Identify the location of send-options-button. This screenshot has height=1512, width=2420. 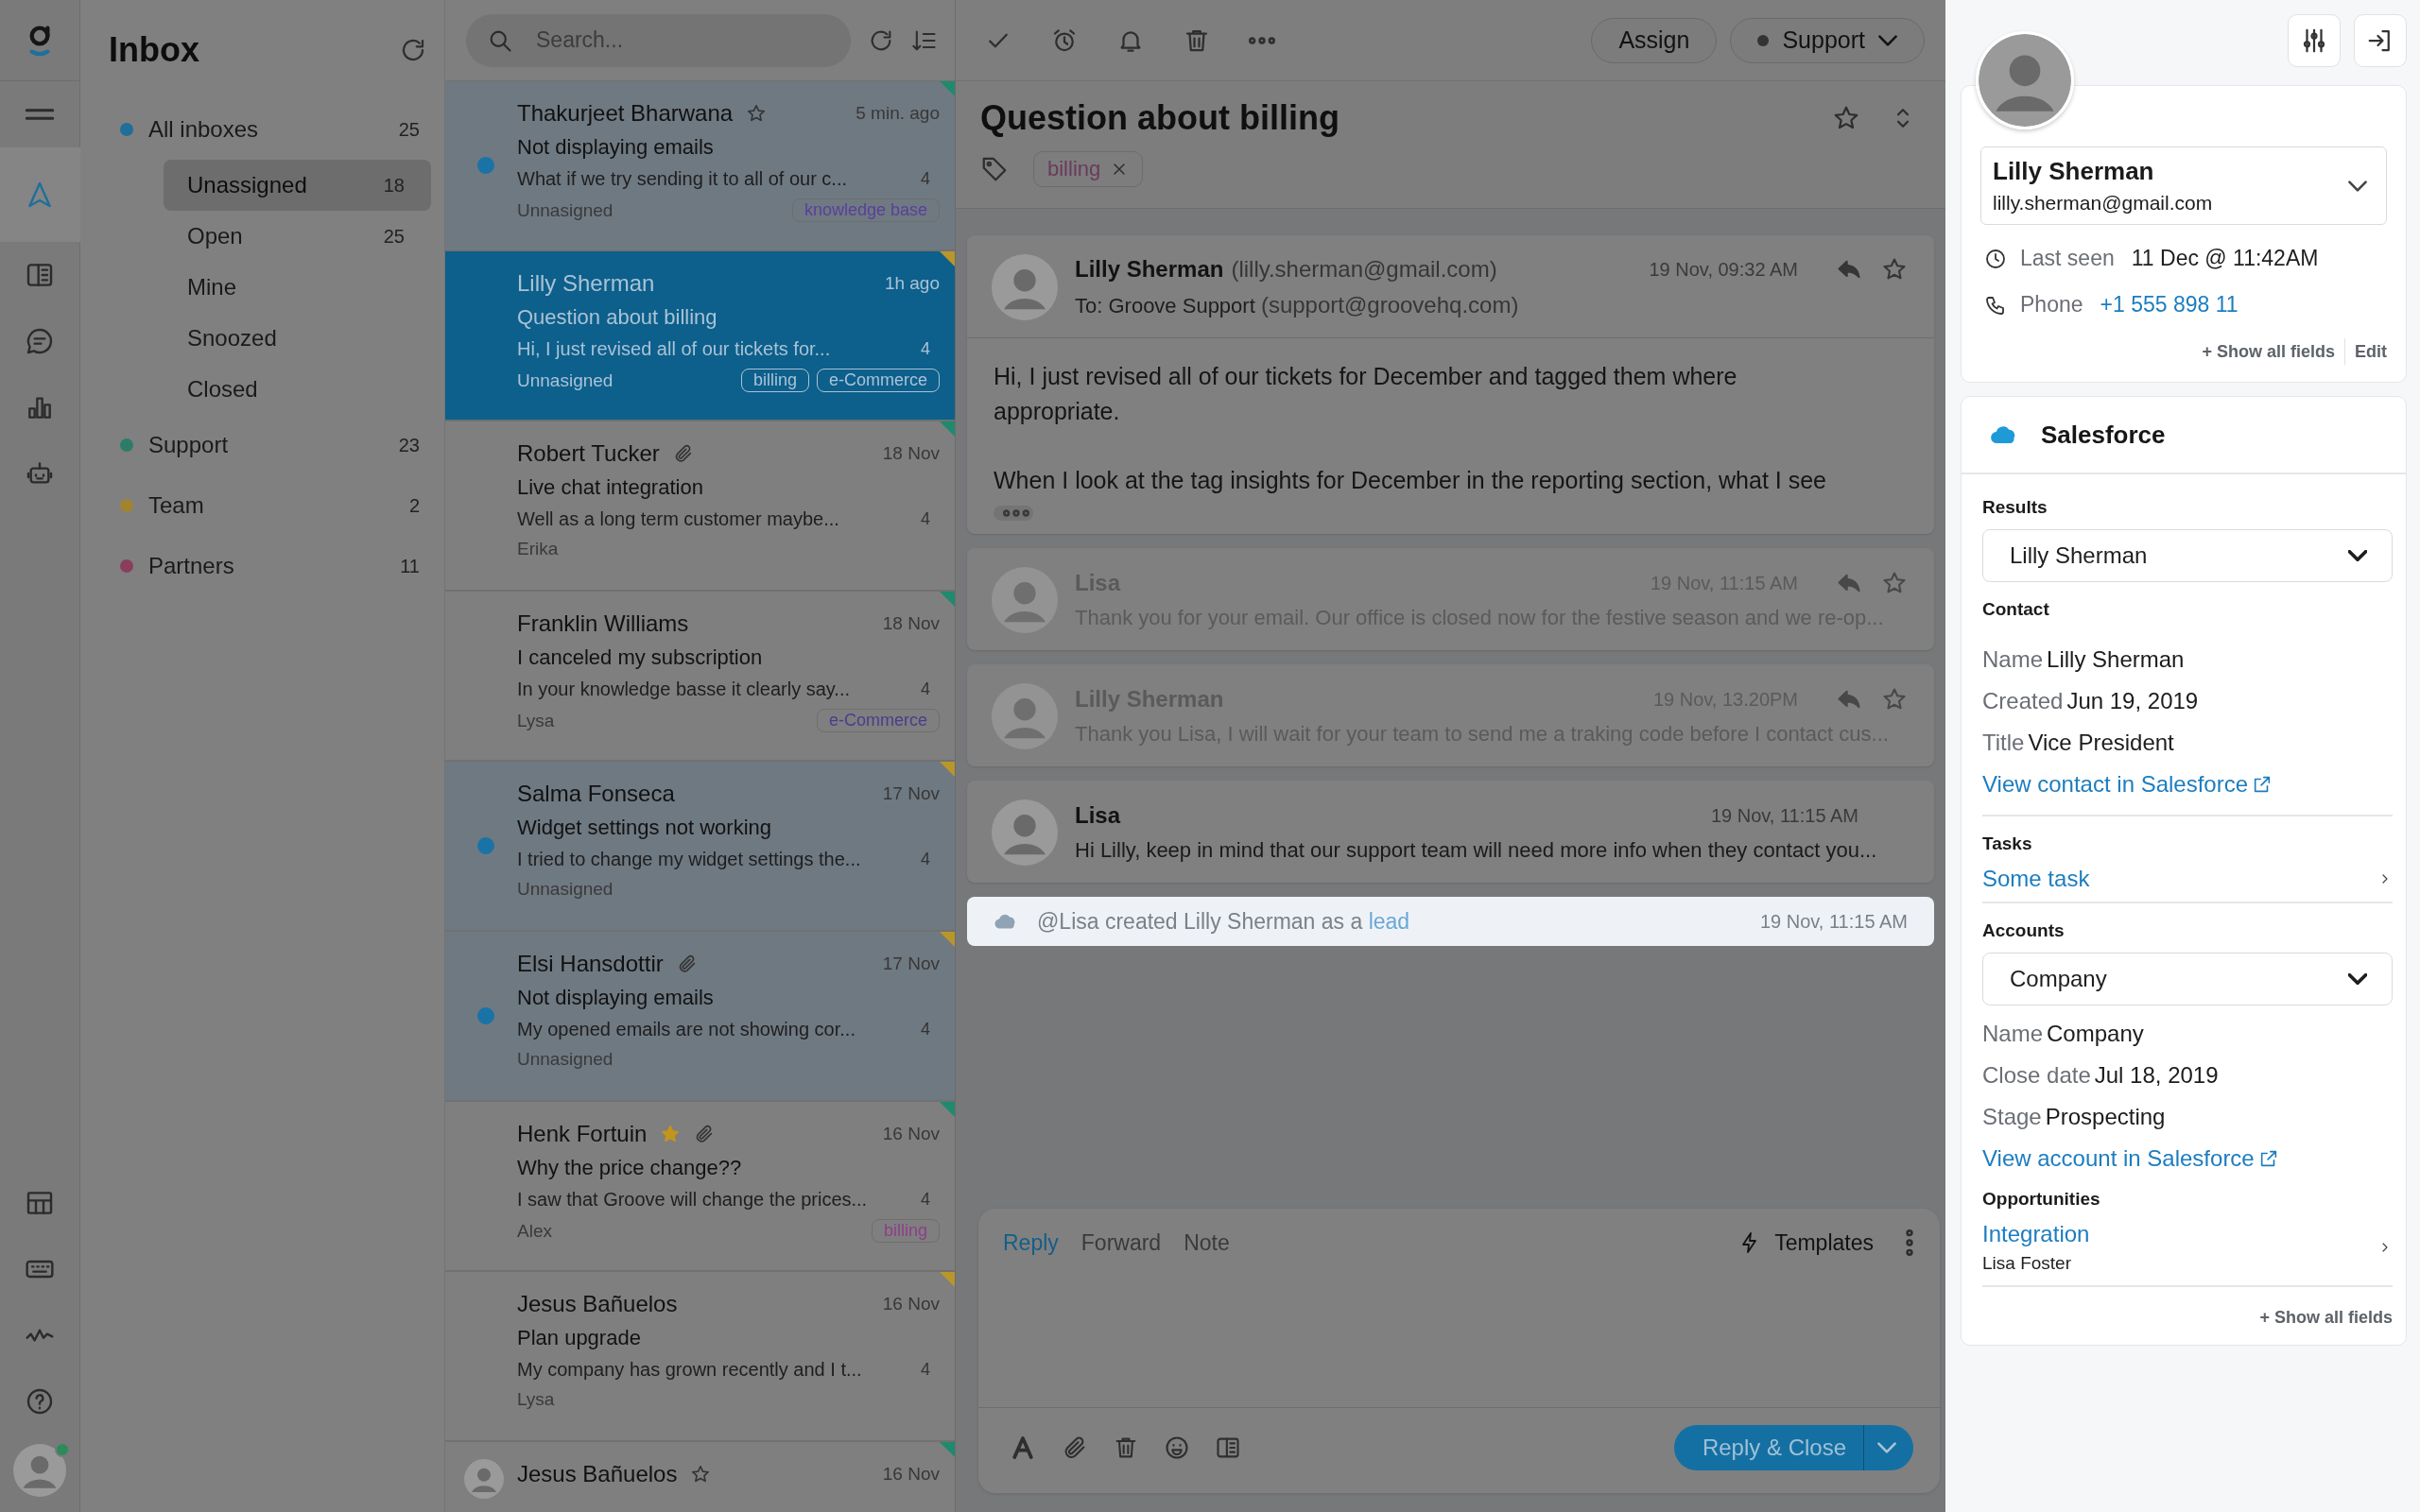
(1888, 1447).